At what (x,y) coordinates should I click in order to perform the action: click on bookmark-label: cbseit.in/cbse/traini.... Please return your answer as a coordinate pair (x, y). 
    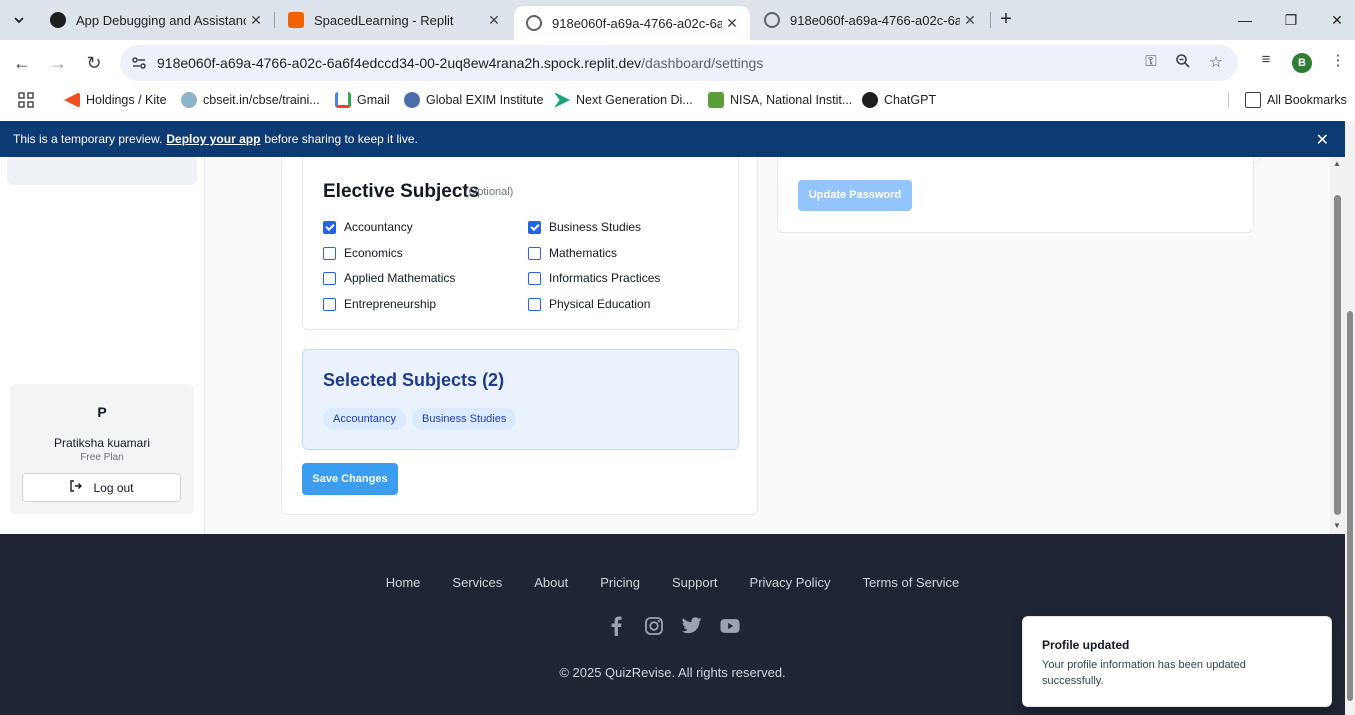
    Looking at the image, I should click on (261, 100).